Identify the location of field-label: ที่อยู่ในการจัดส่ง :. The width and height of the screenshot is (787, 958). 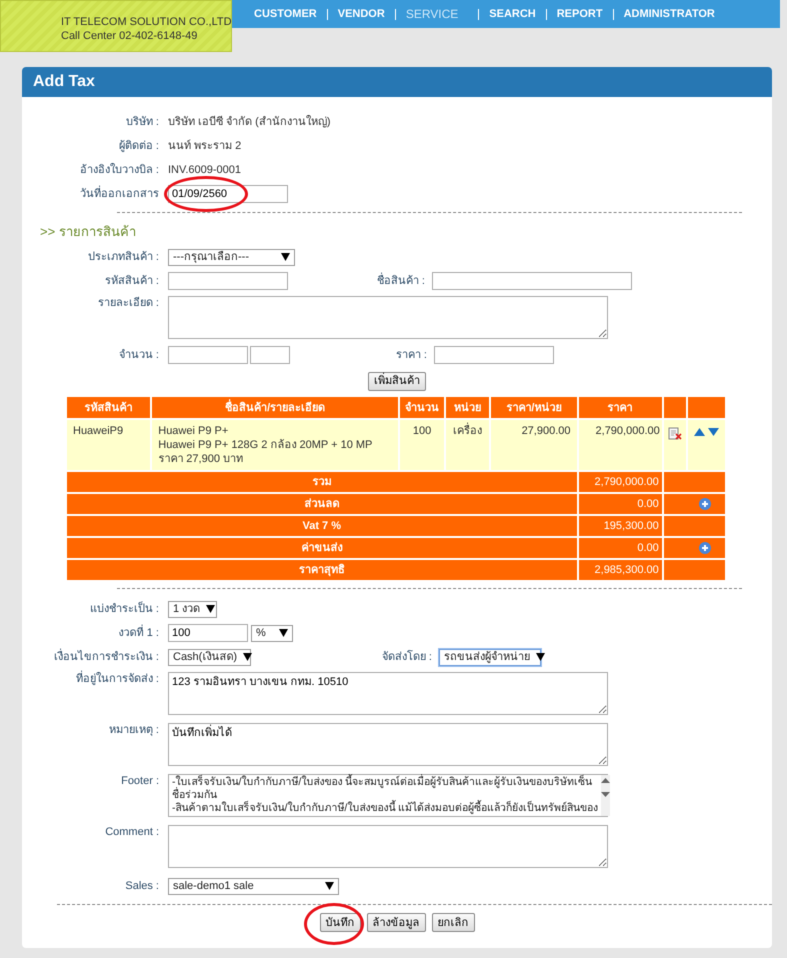
(95, 679).